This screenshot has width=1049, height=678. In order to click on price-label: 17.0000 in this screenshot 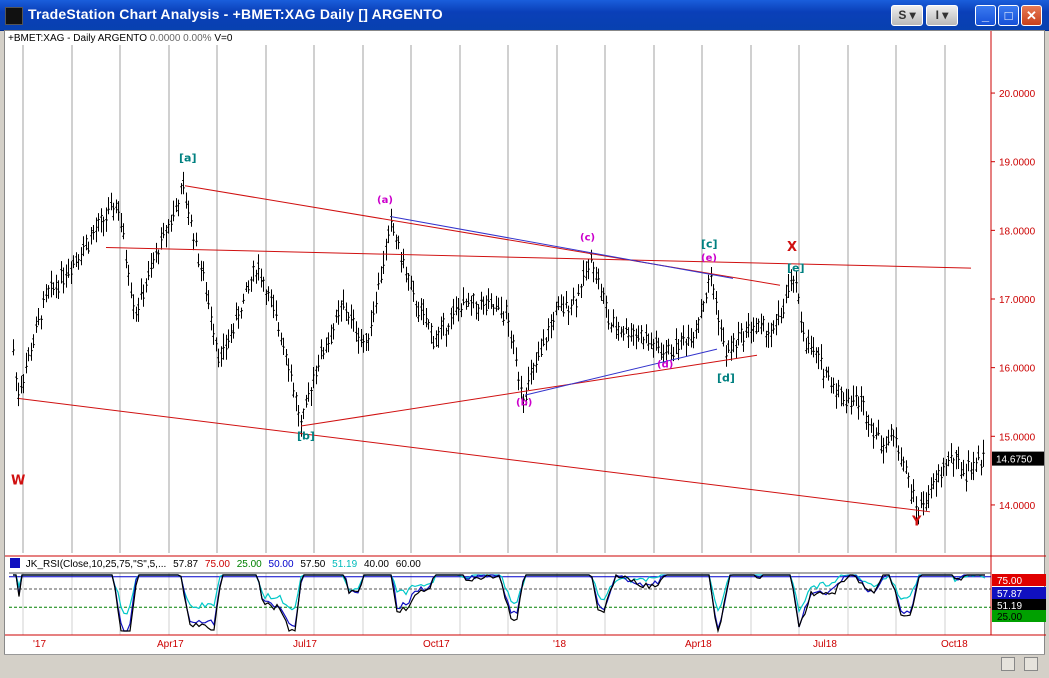, I will do `click(1017, 300)`.